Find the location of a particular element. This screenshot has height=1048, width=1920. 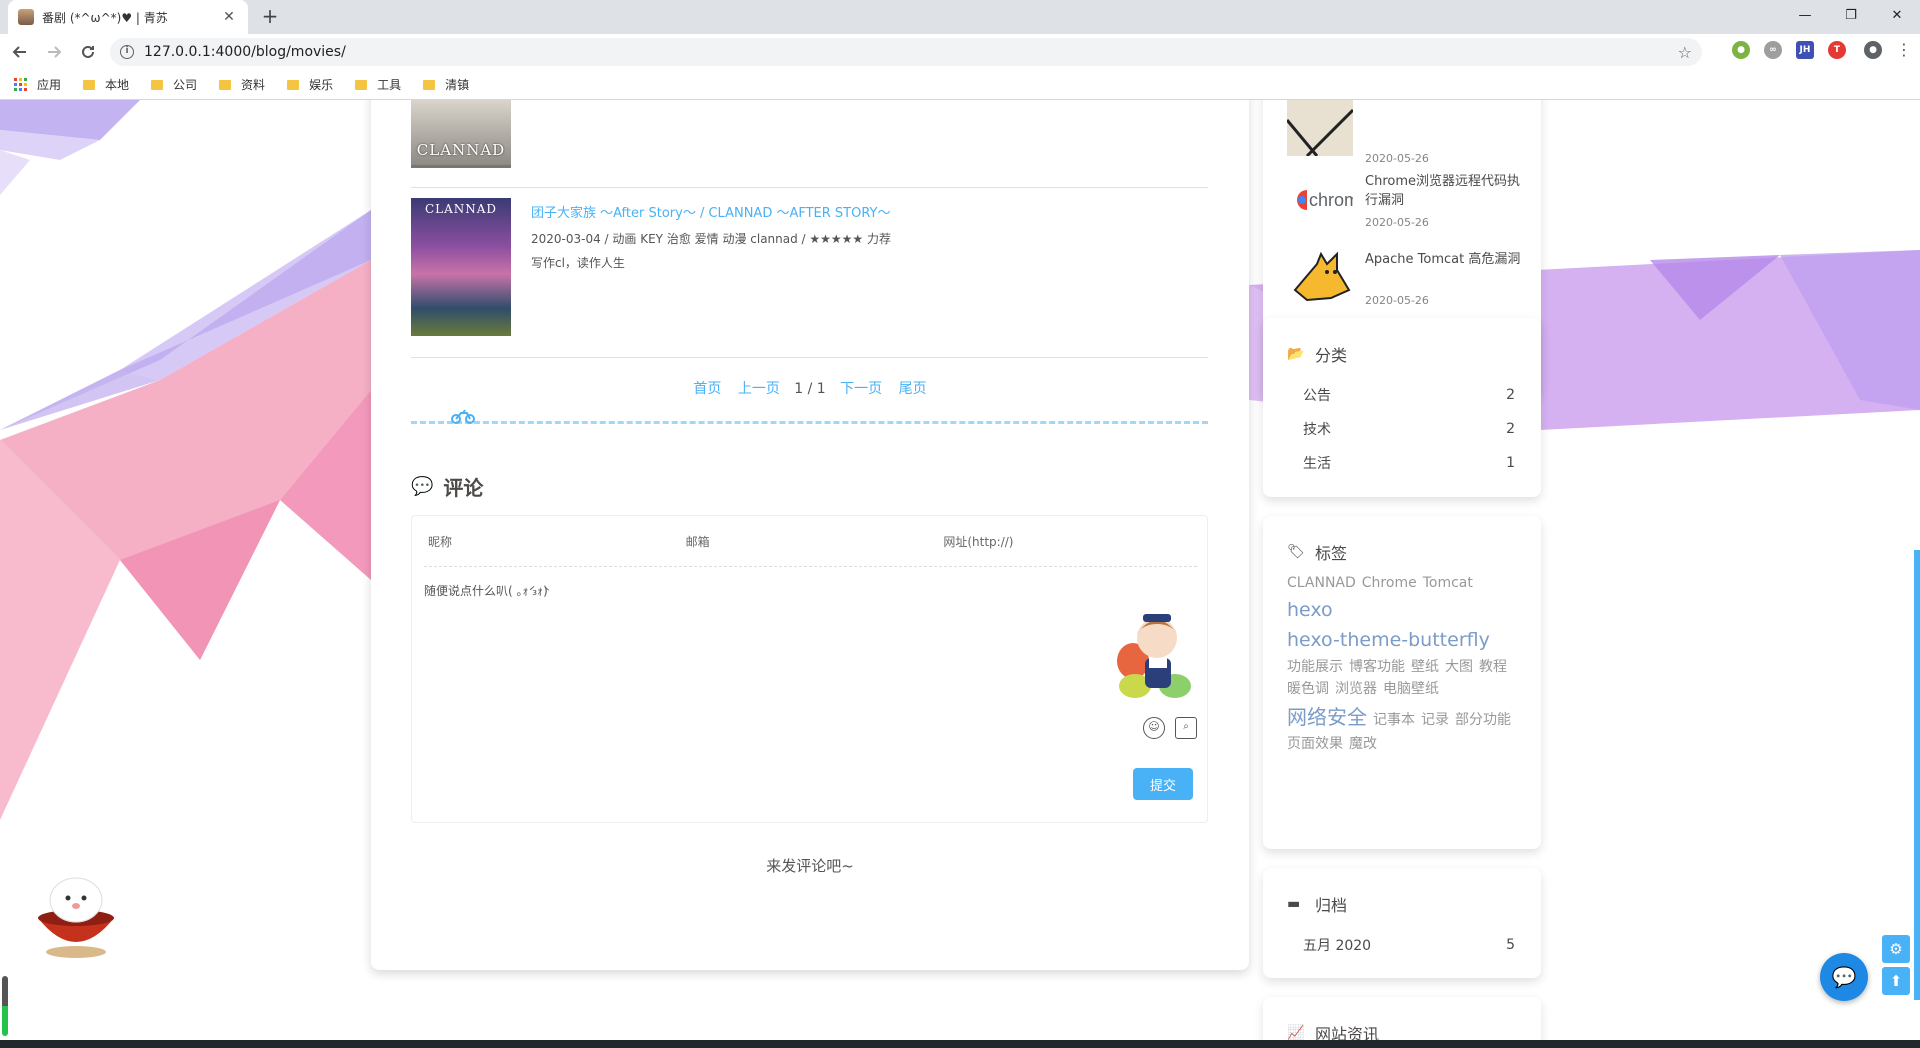

tag-link: 大图 is located at coordinates (1459, 667).